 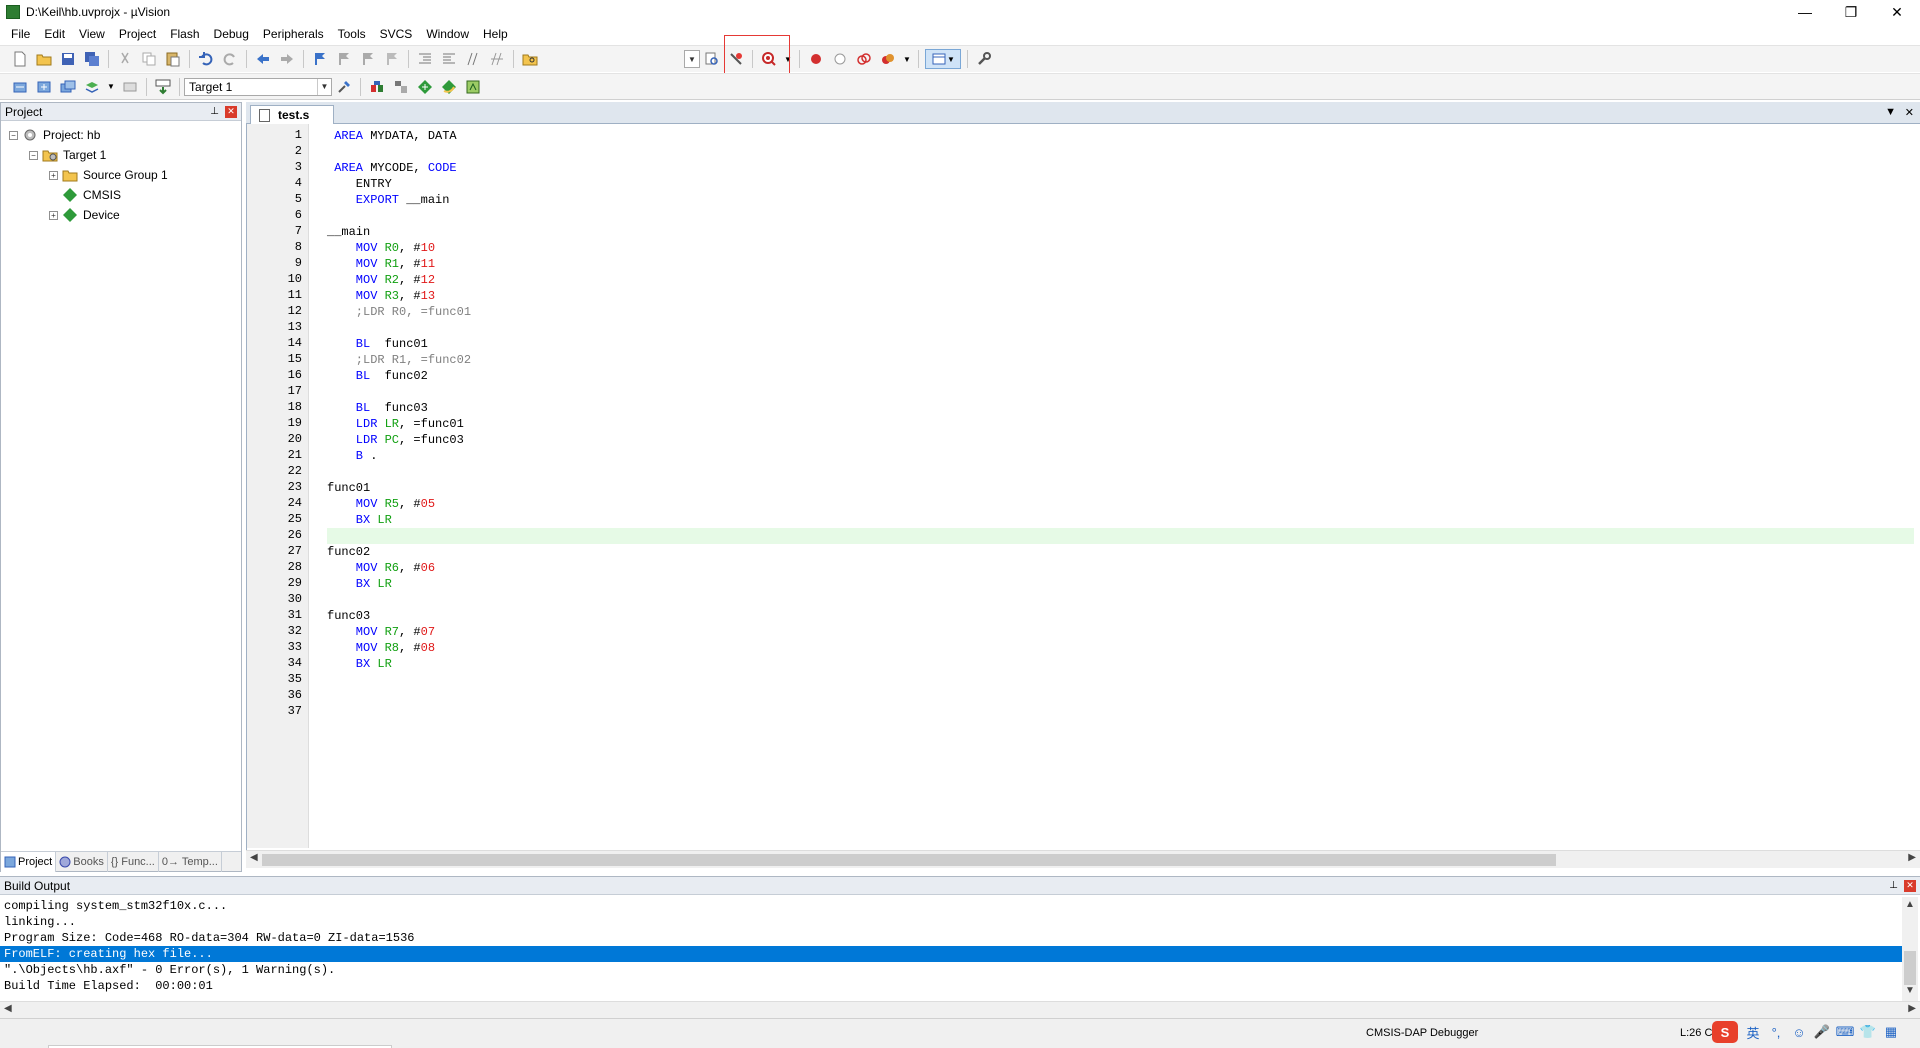 I want to click on menu-flash: Flash, so click(x=184, y=34).